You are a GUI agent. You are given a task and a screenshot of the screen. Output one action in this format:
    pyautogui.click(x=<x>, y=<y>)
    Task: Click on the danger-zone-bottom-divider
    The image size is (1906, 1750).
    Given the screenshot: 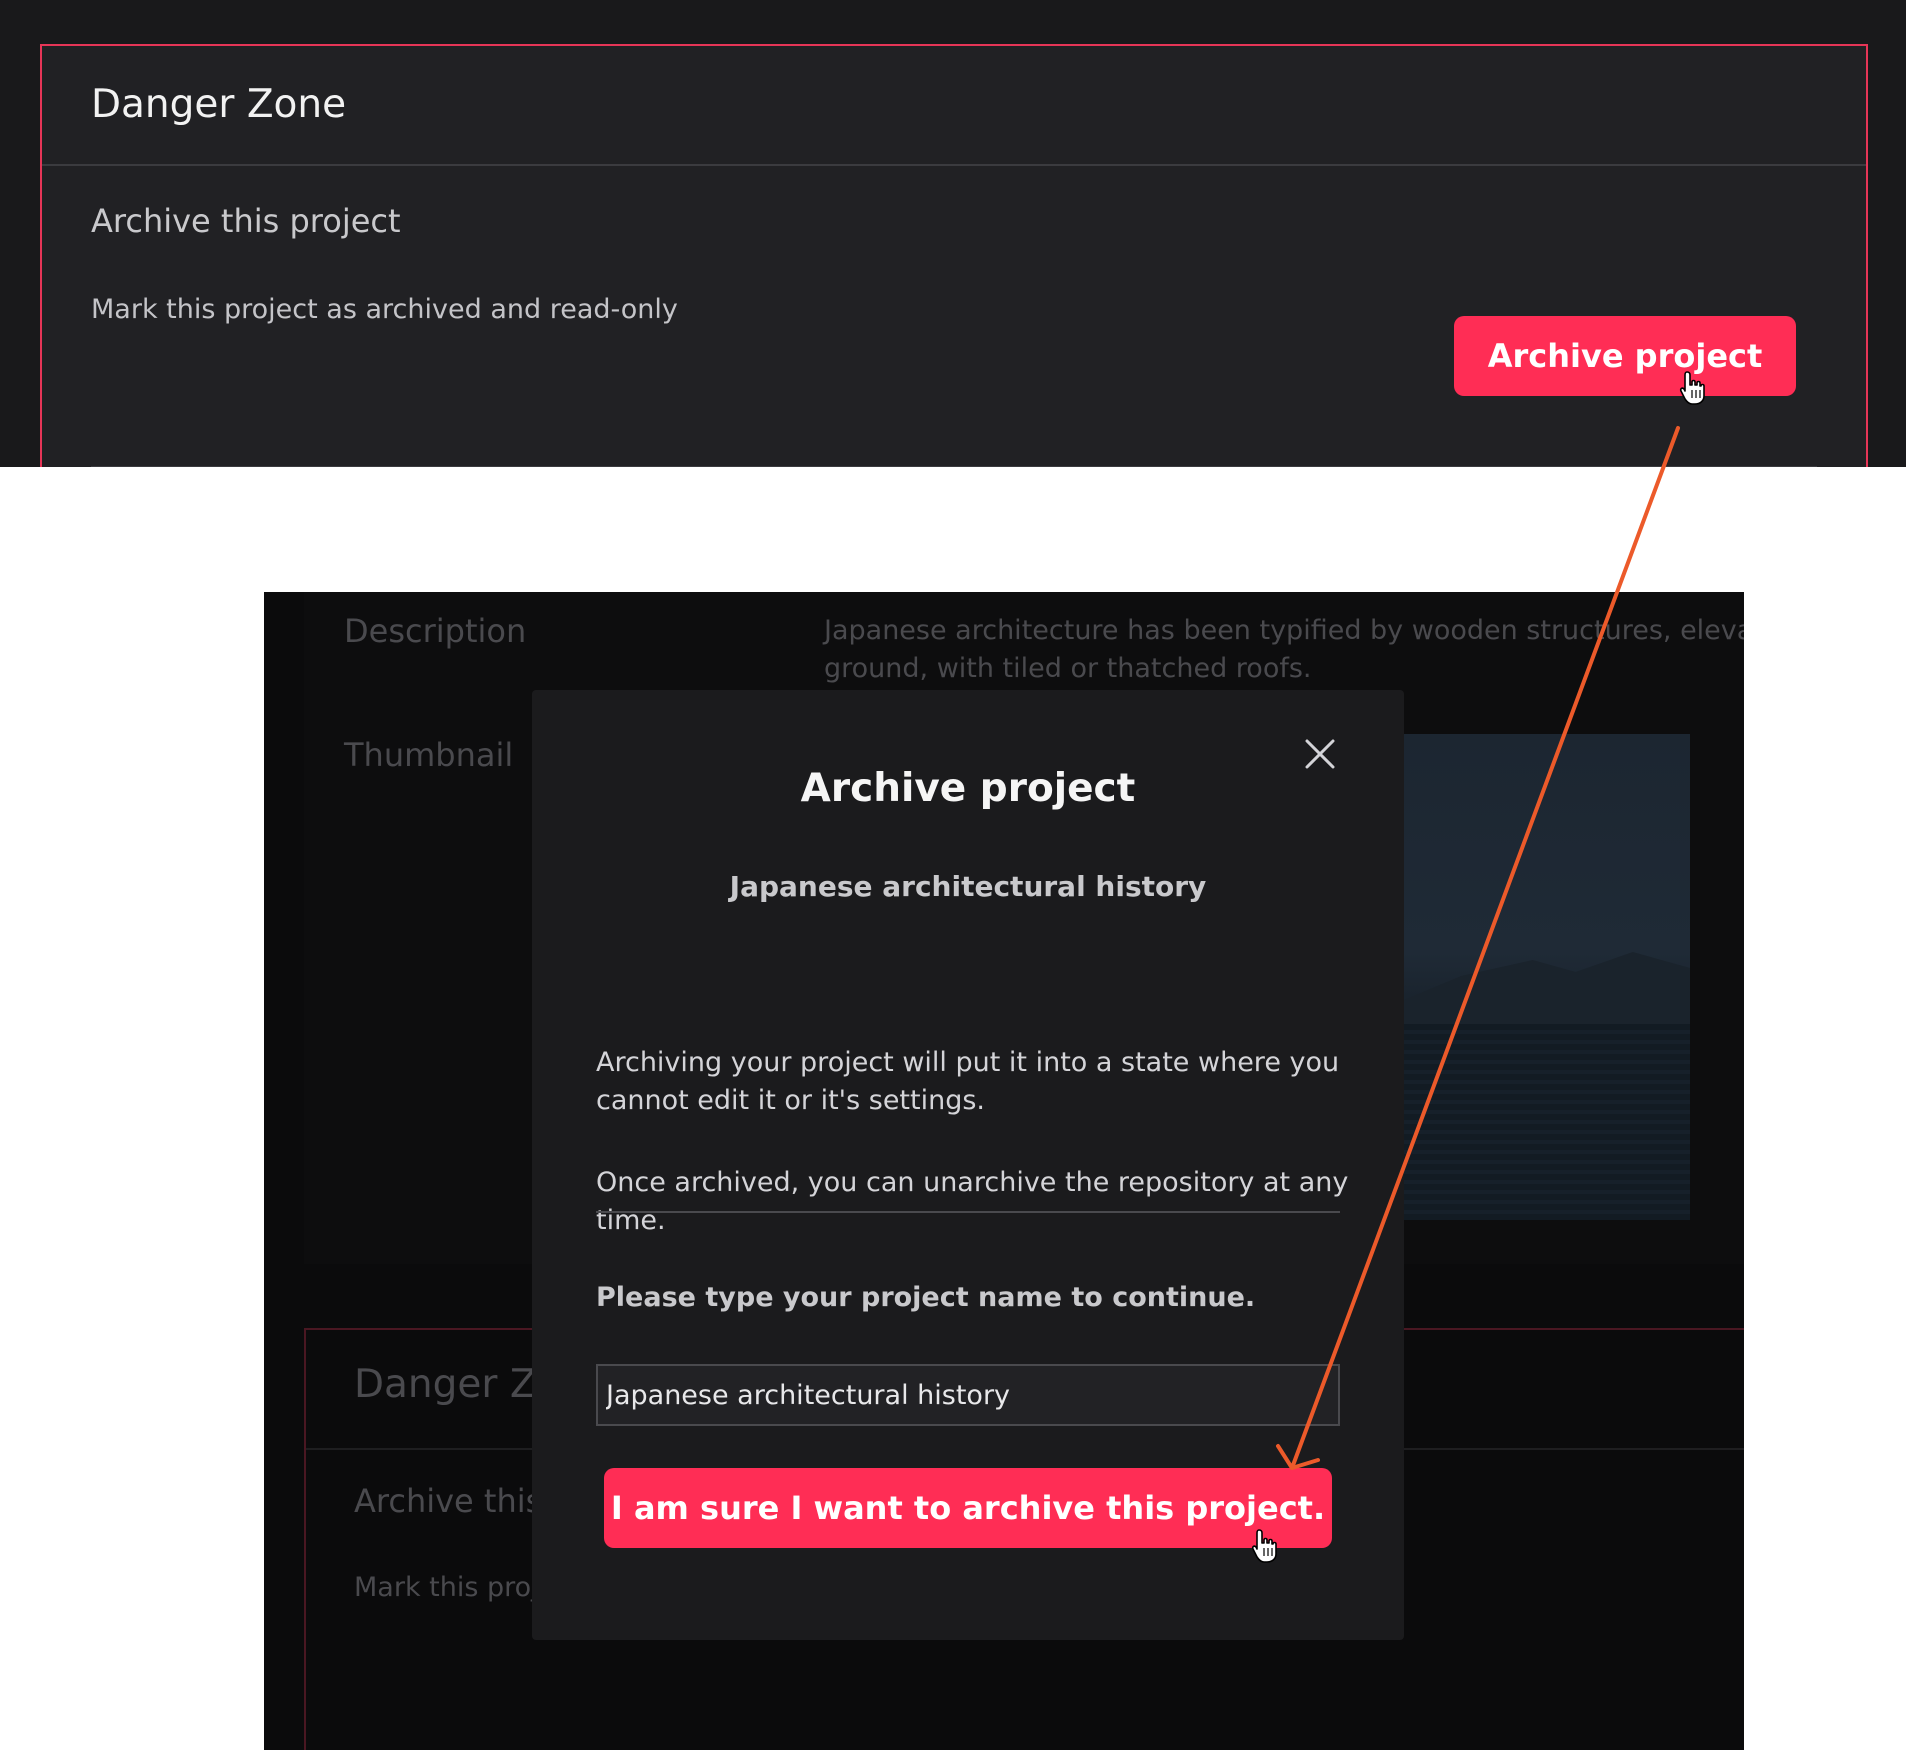 What is the action you would take?
    pyautogui.click(x=954, y=466)
    